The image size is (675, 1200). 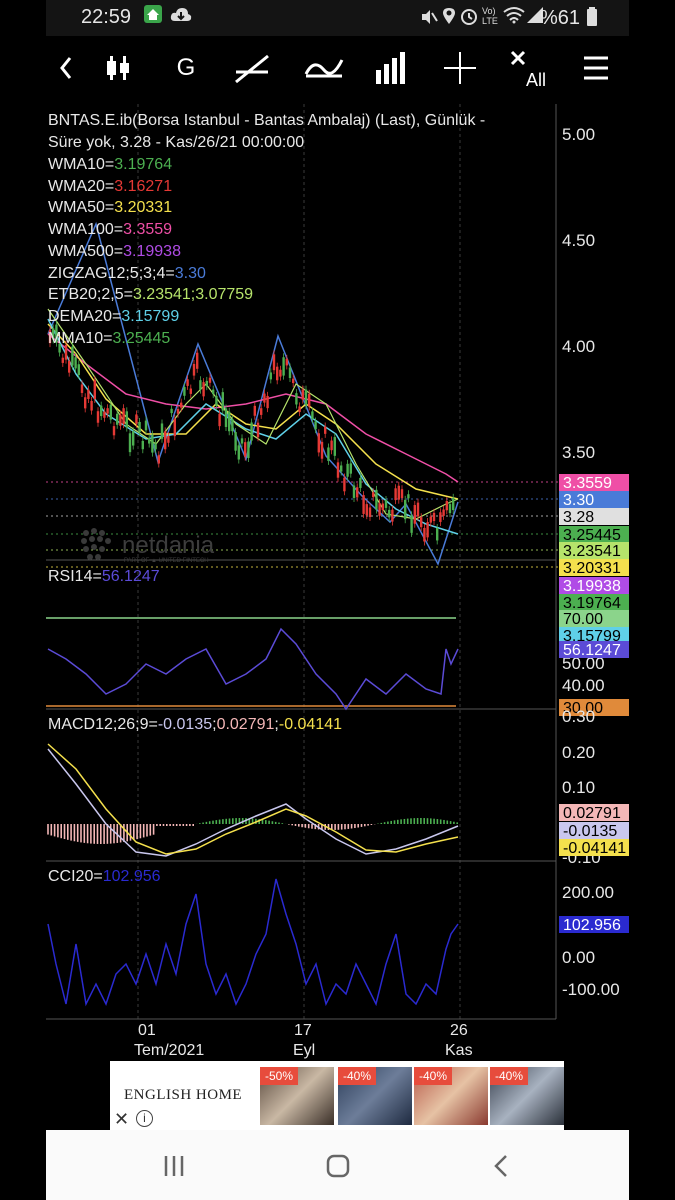 I want to click on rsi-label: RSI14=56.1247, so click(x=104, y=576).